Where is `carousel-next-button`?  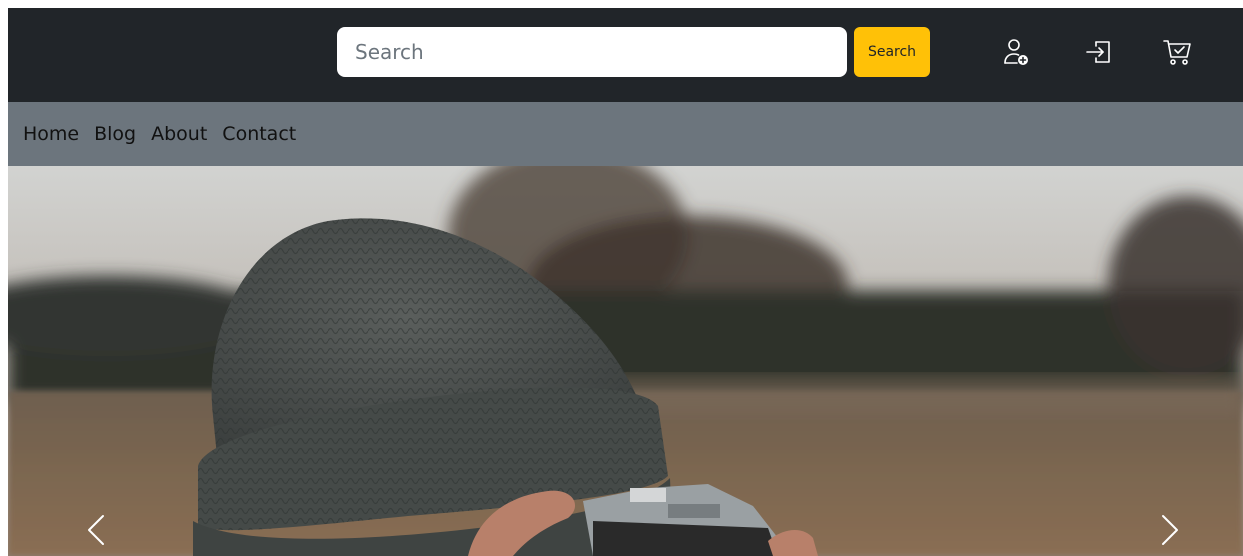
carousel-next-button is located at coordinates (1170, 530).